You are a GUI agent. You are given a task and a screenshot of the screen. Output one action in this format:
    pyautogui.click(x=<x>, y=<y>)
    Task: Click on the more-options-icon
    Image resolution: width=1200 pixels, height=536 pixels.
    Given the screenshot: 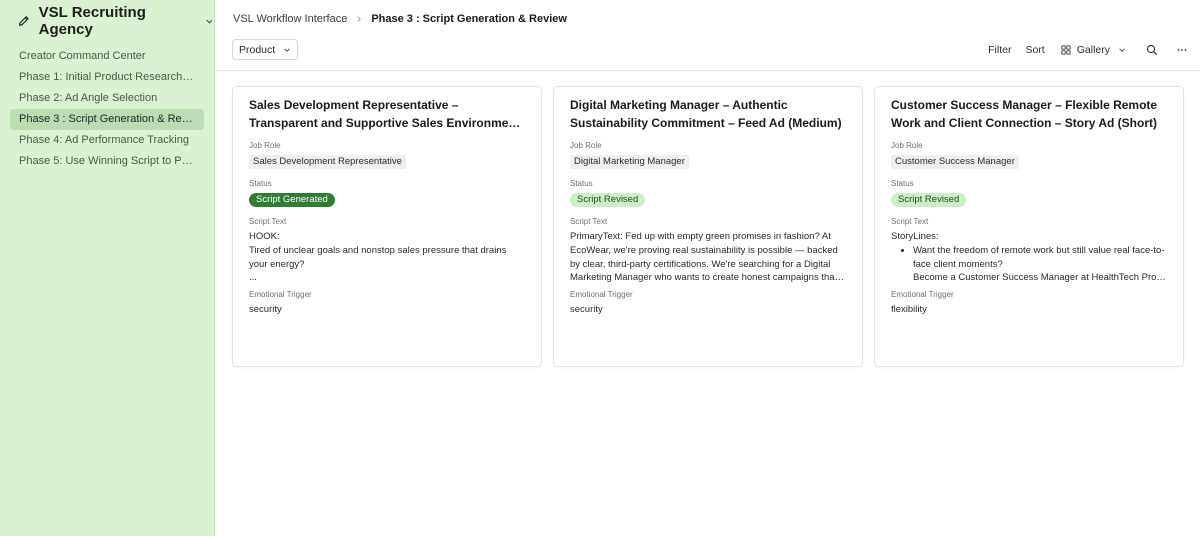 What is the action you would take?
    pyautogui.click(x=1182, y=50)
    